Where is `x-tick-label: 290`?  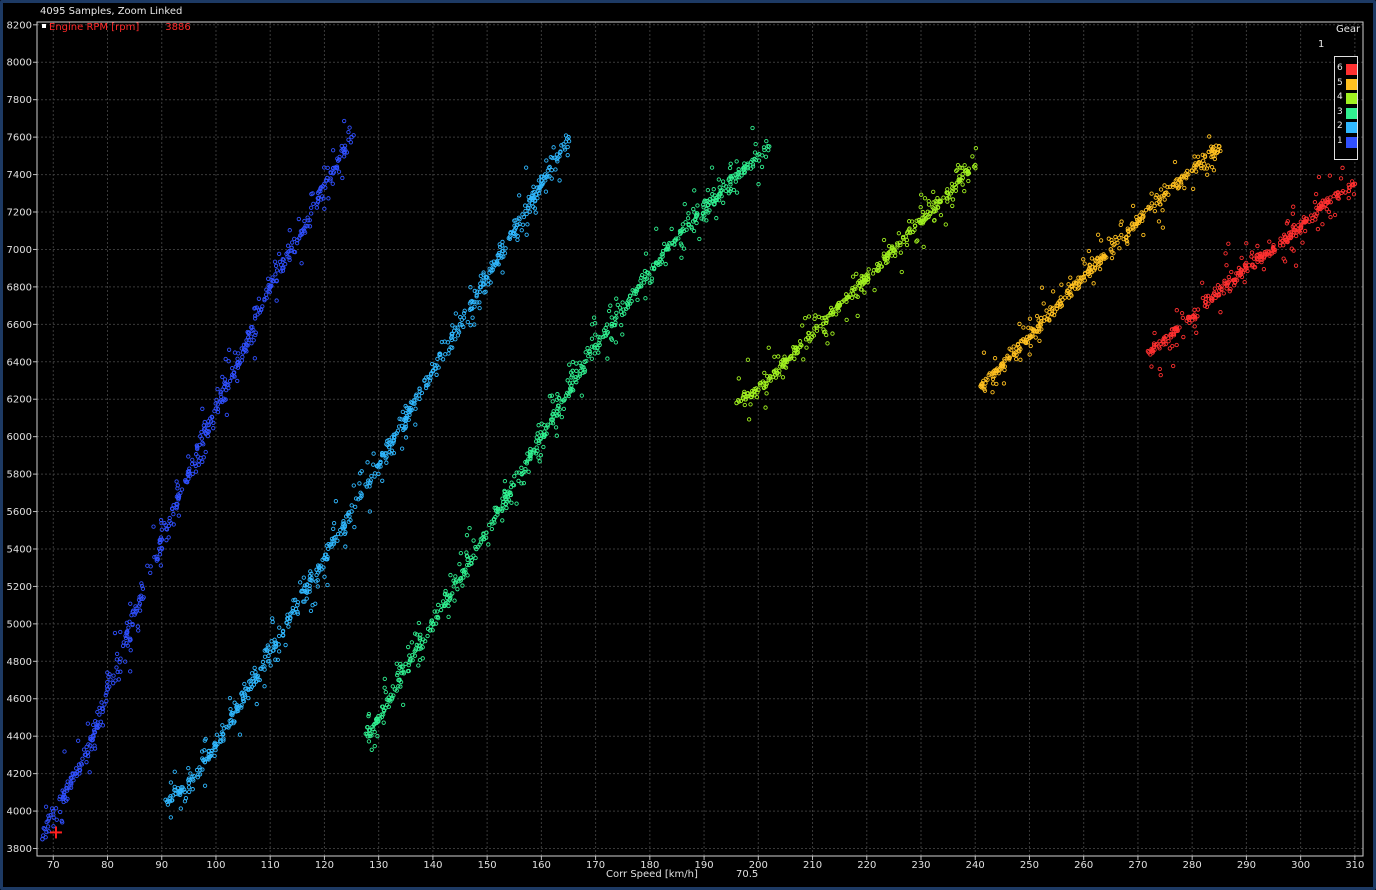 x-tick-label: 290 is located at coordinates (1246, 865).